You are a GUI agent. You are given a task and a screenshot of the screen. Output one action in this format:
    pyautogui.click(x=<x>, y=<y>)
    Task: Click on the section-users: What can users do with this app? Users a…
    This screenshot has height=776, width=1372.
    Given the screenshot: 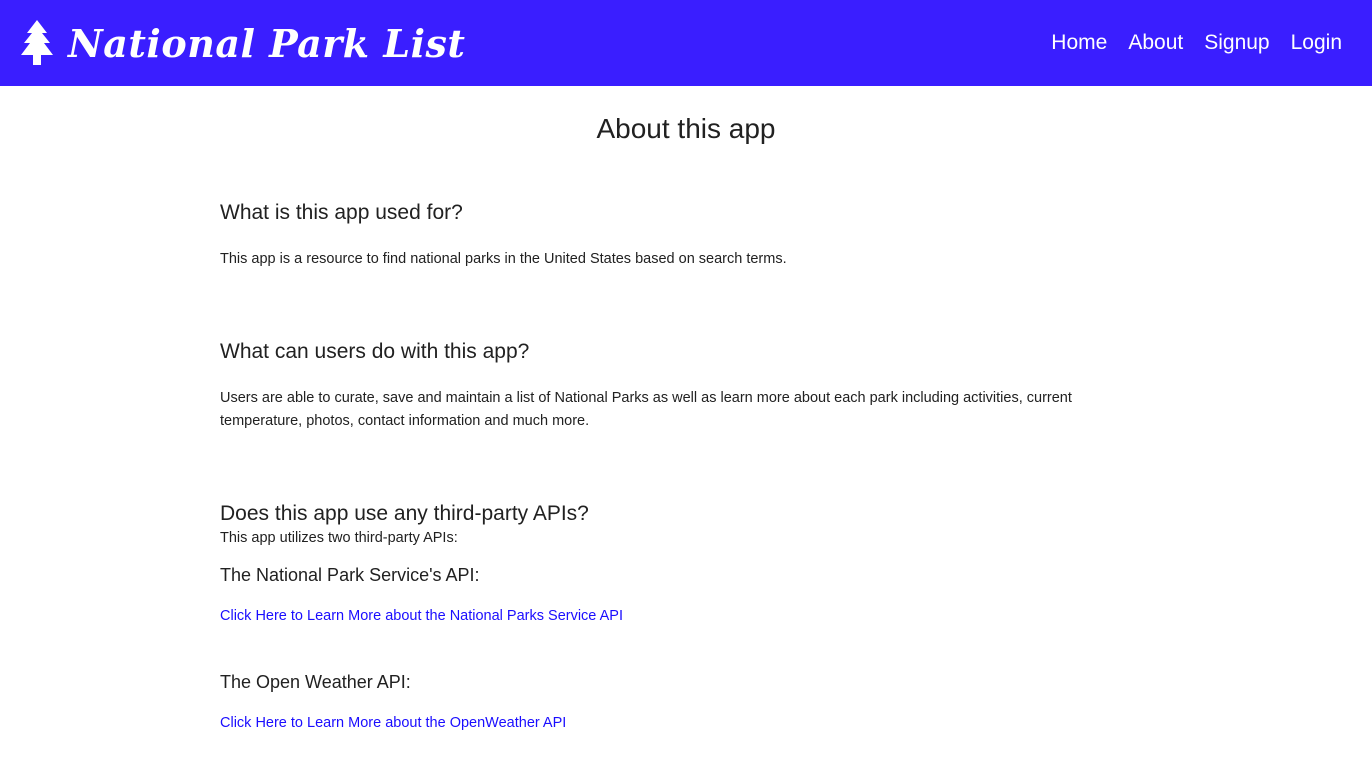 What is the action you would take?
    pyautogui.click(x=680, y=386)
    